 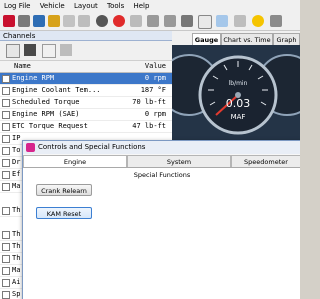 What do you see at coordinates (286, 39) in the screenshot?
I see `tab-graph: Graph` at bounding box center [286, 39].